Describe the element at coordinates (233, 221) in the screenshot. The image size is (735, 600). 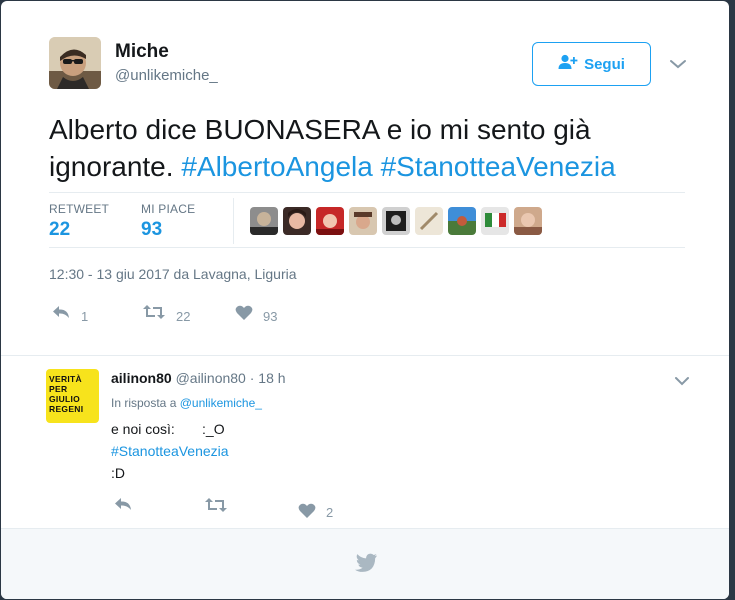
I see `stats-divider` at that location.